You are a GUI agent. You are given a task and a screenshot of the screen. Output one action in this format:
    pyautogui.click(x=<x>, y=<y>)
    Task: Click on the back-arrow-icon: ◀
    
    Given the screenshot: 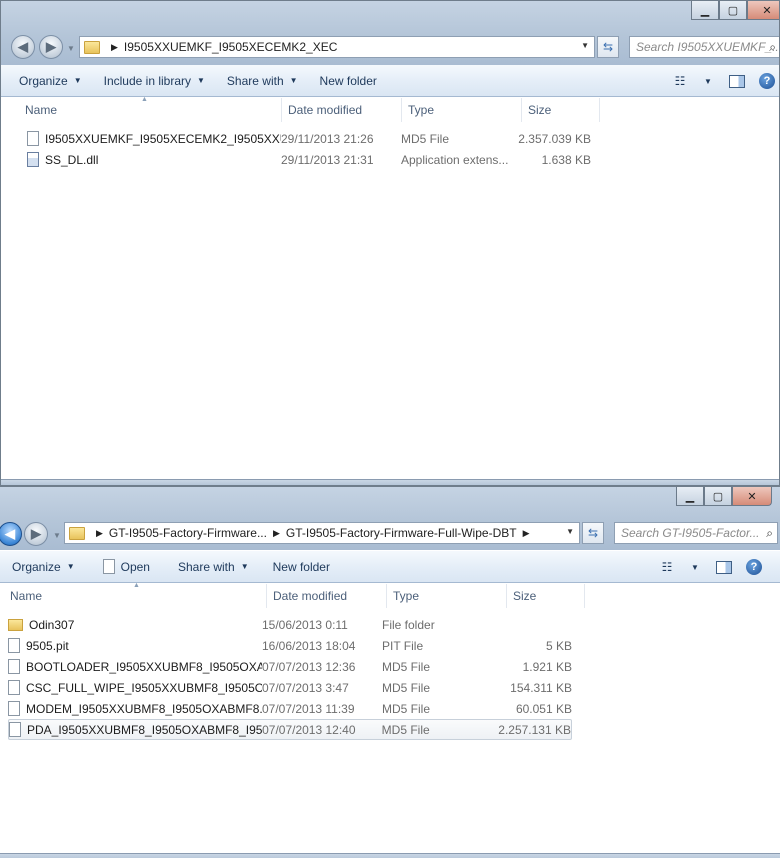 What is the action you would take?
    pyautogui.click(x=10, y=533)
    